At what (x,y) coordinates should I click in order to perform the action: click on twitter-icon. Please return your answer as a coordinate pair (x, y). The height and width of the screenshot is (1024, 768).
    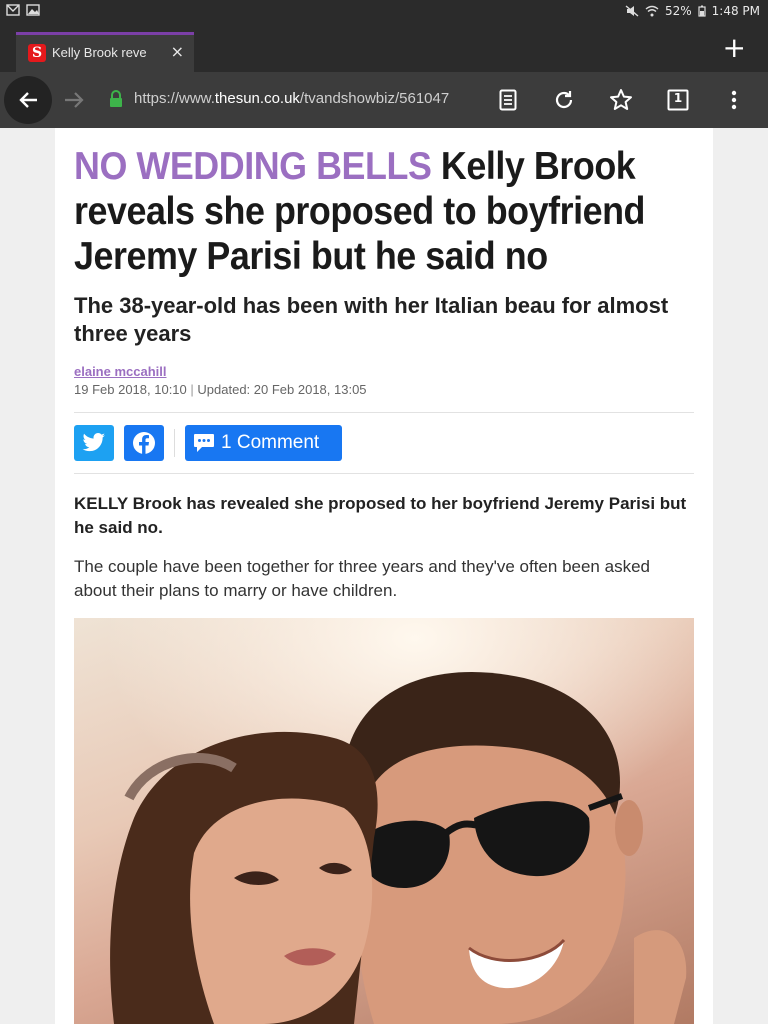
    Looking at the image, I should click on (93, 442).